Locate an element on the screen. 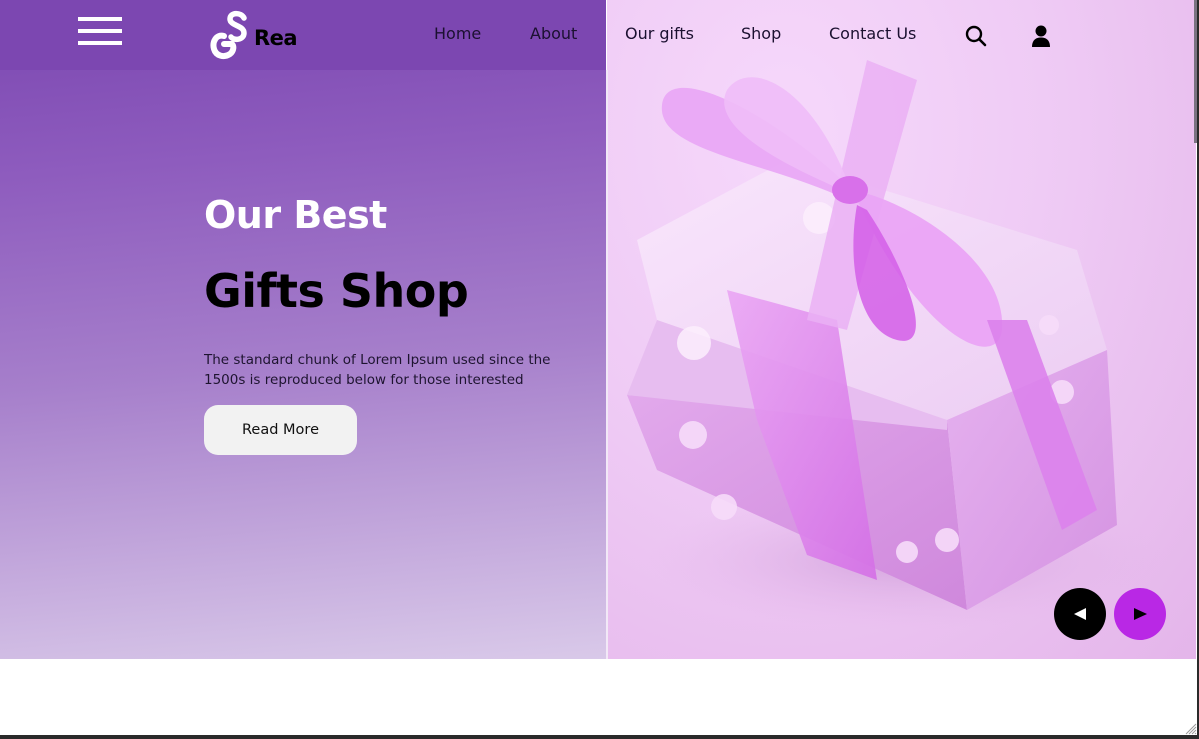  logo-mark-icon is located at coordinates (228, 35).